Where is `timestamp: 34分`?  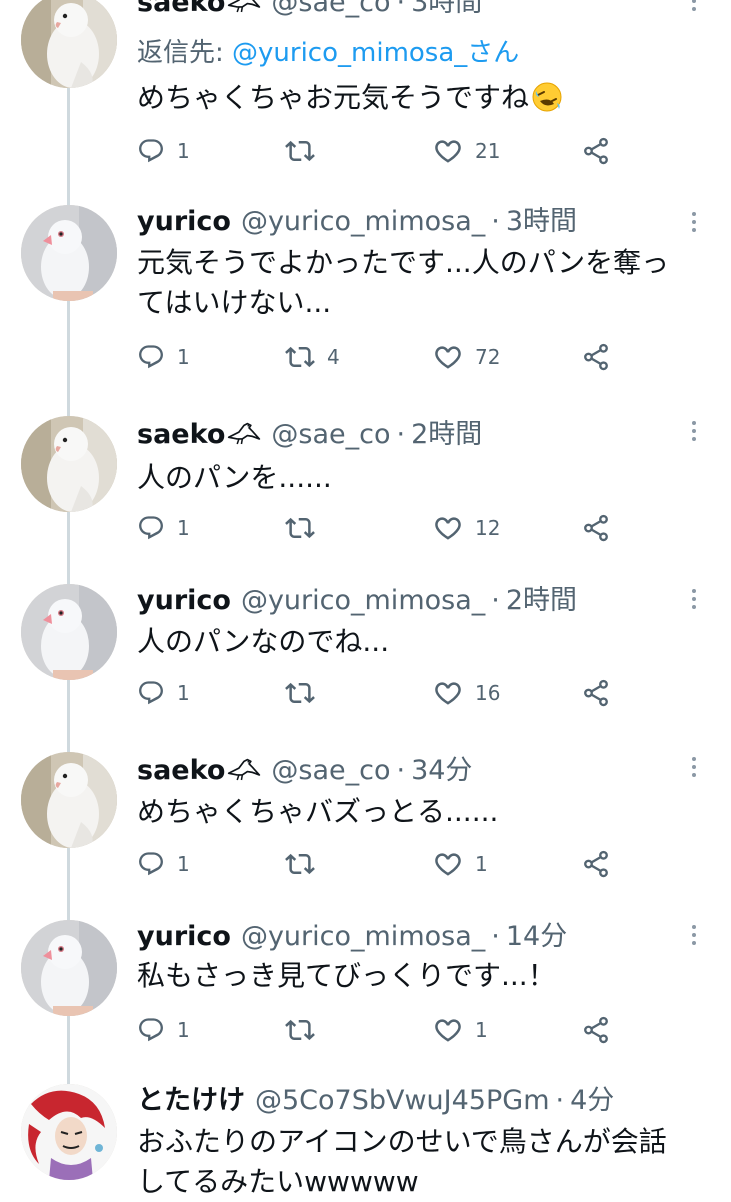 timestamp: 34分 is located at coordinates (441, 770).